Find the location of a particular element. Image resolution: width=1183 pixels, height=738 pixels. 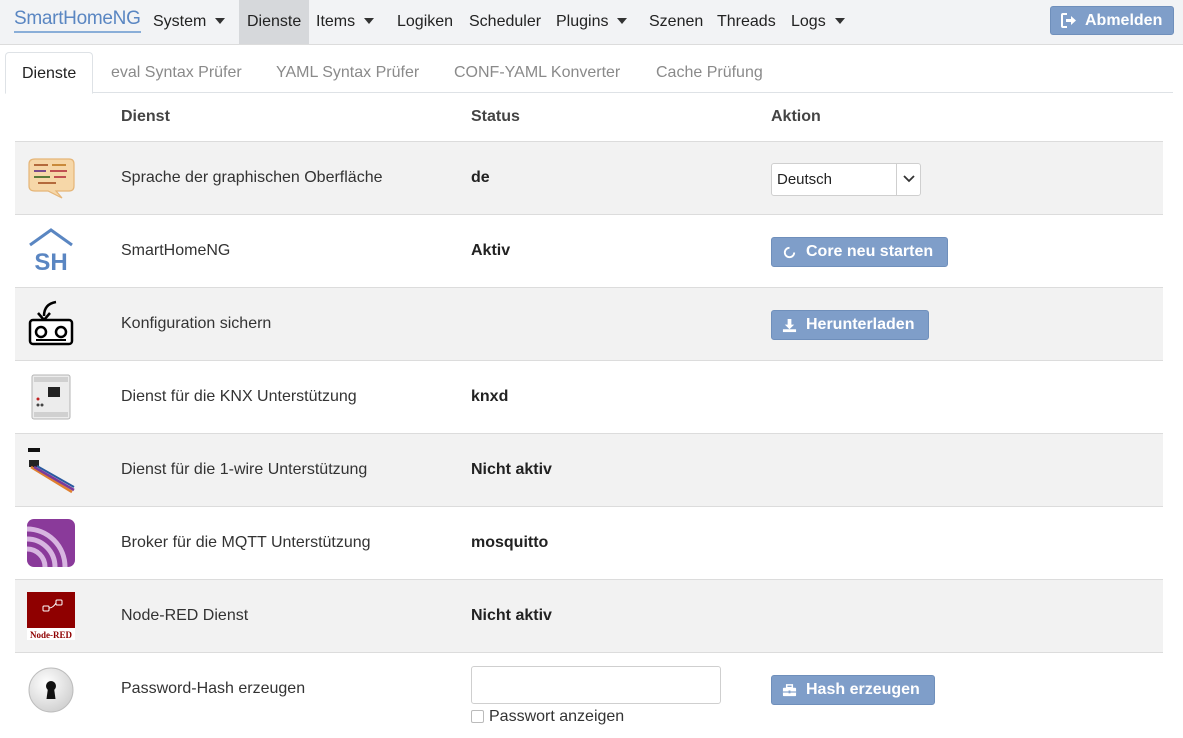

tab-cache: Cache Prüfung is located at coordinates (709, 72).